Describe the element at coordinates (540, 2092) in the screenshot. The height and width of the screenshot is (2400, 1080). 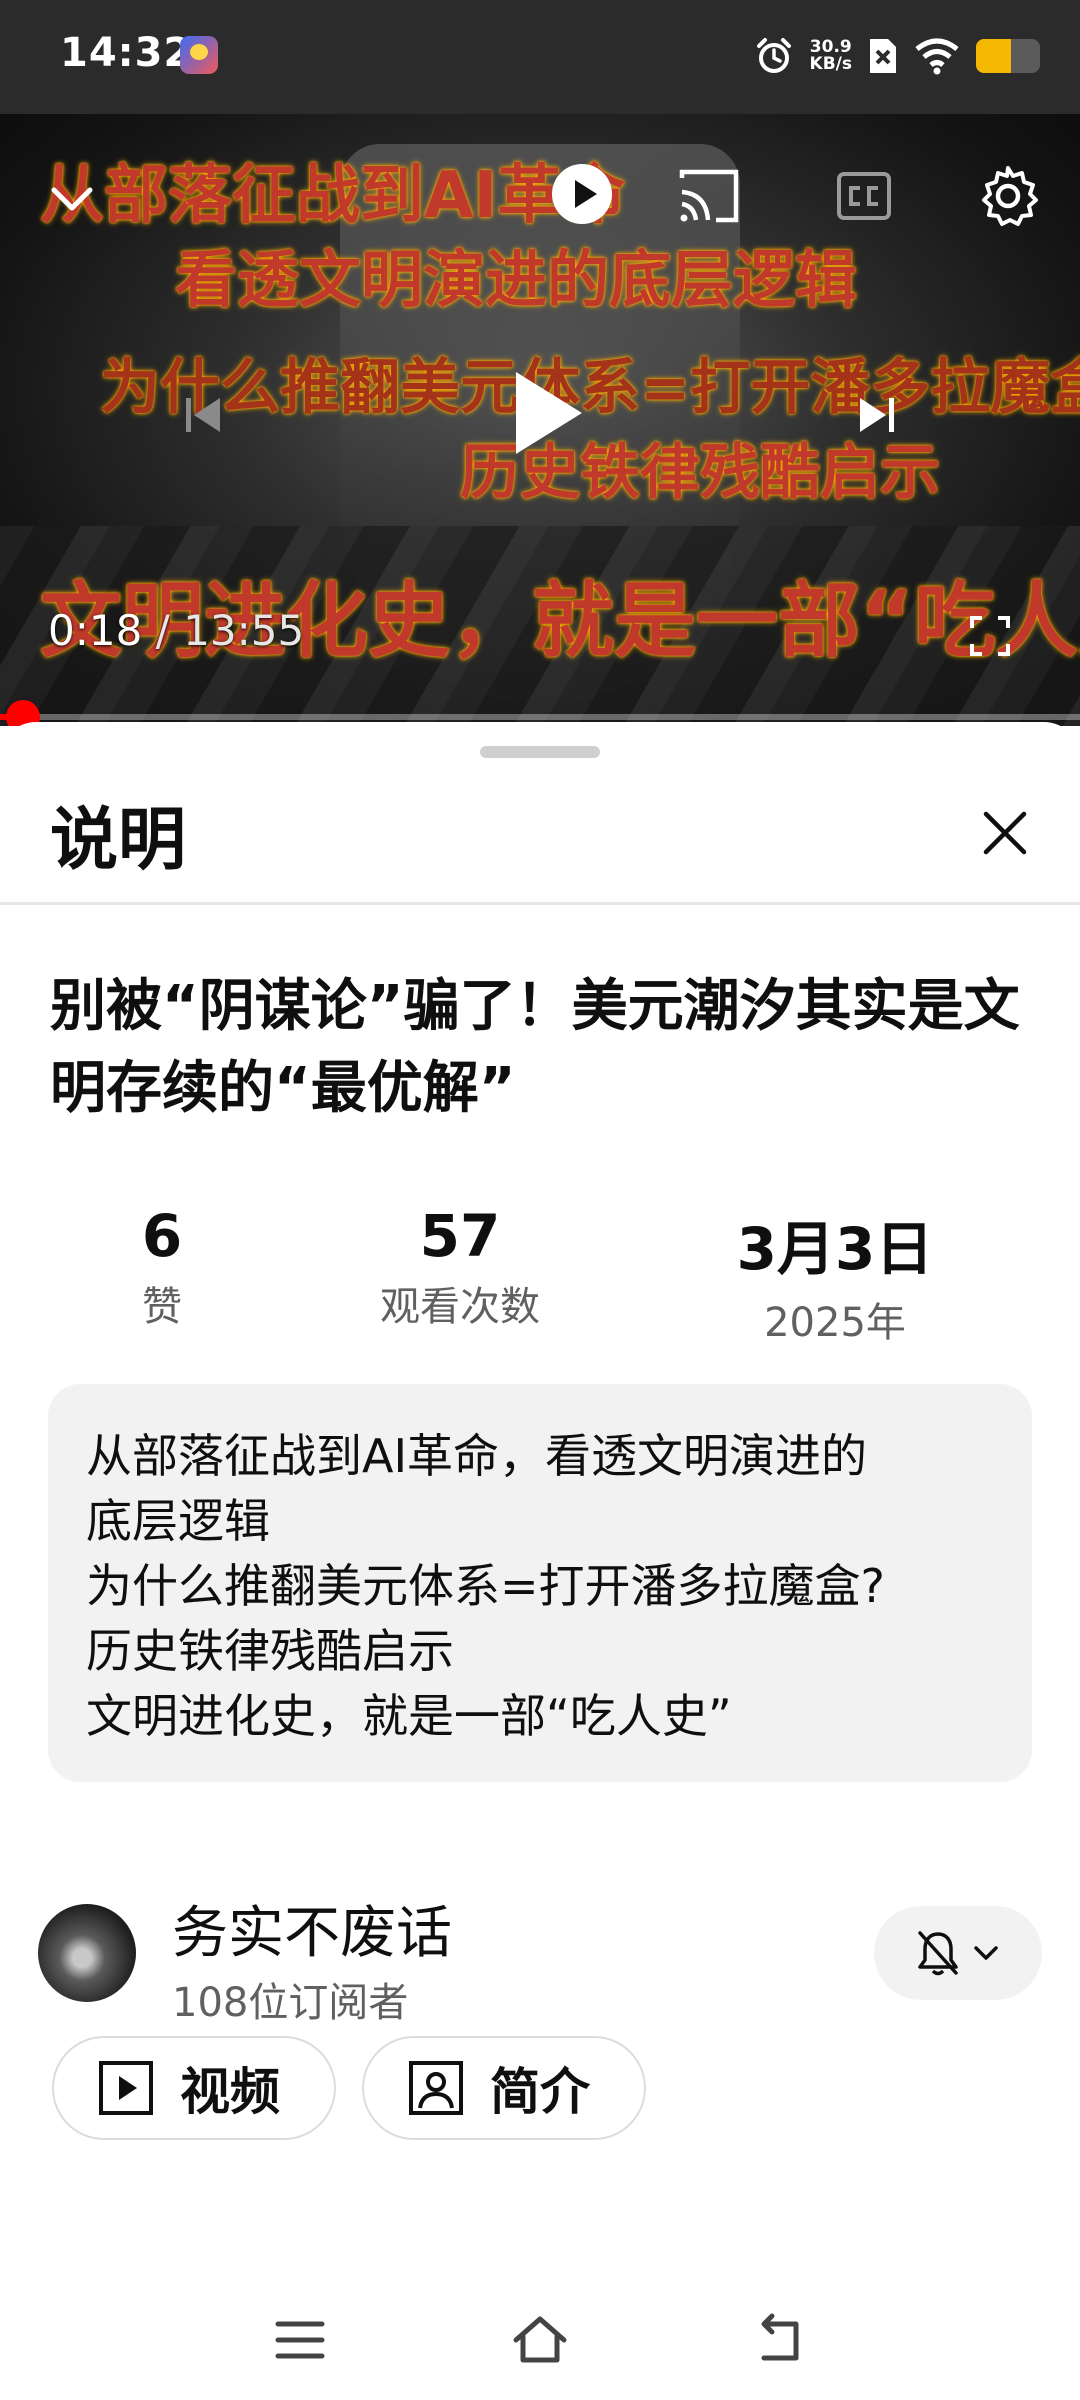
I see `about-button-label: 简介` at that location.